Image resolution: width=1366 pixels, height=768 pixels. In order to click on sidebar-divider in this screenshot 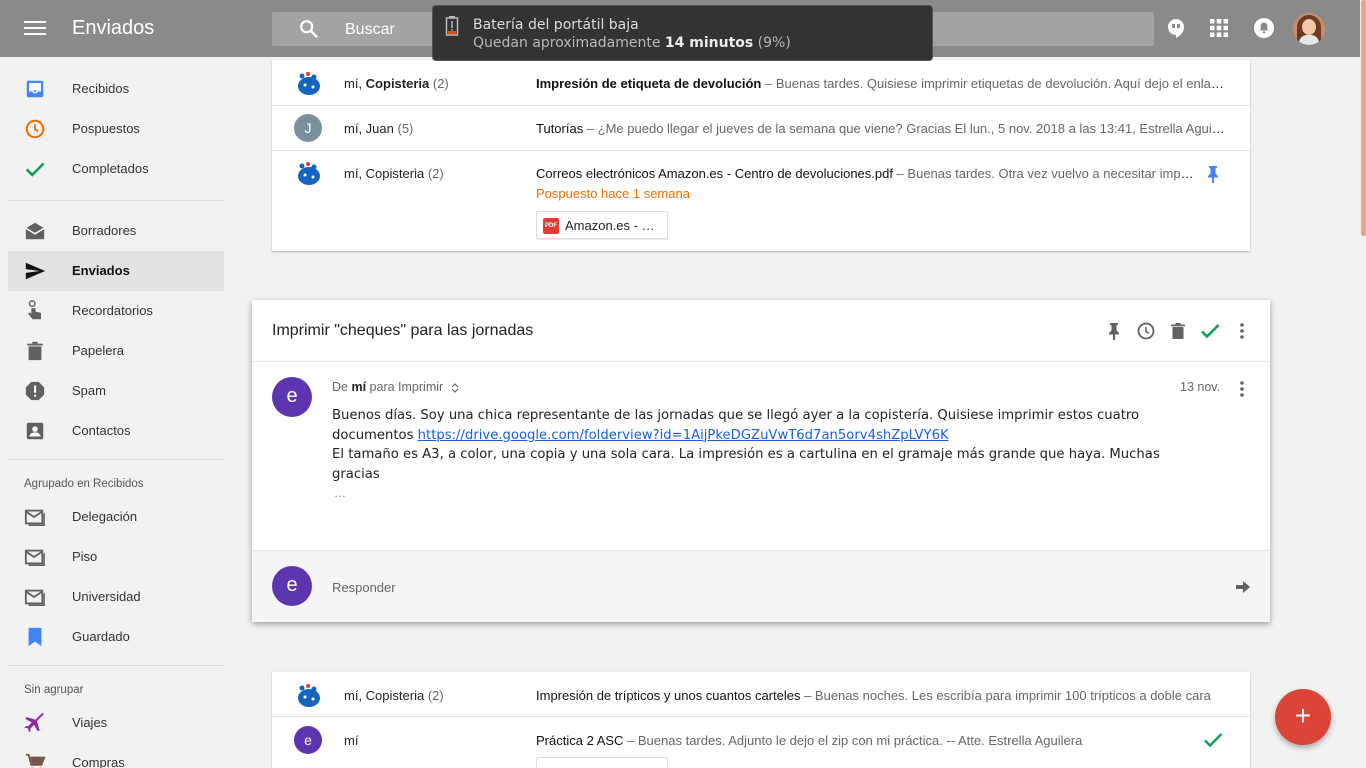, I will do `click(116, 200)`.